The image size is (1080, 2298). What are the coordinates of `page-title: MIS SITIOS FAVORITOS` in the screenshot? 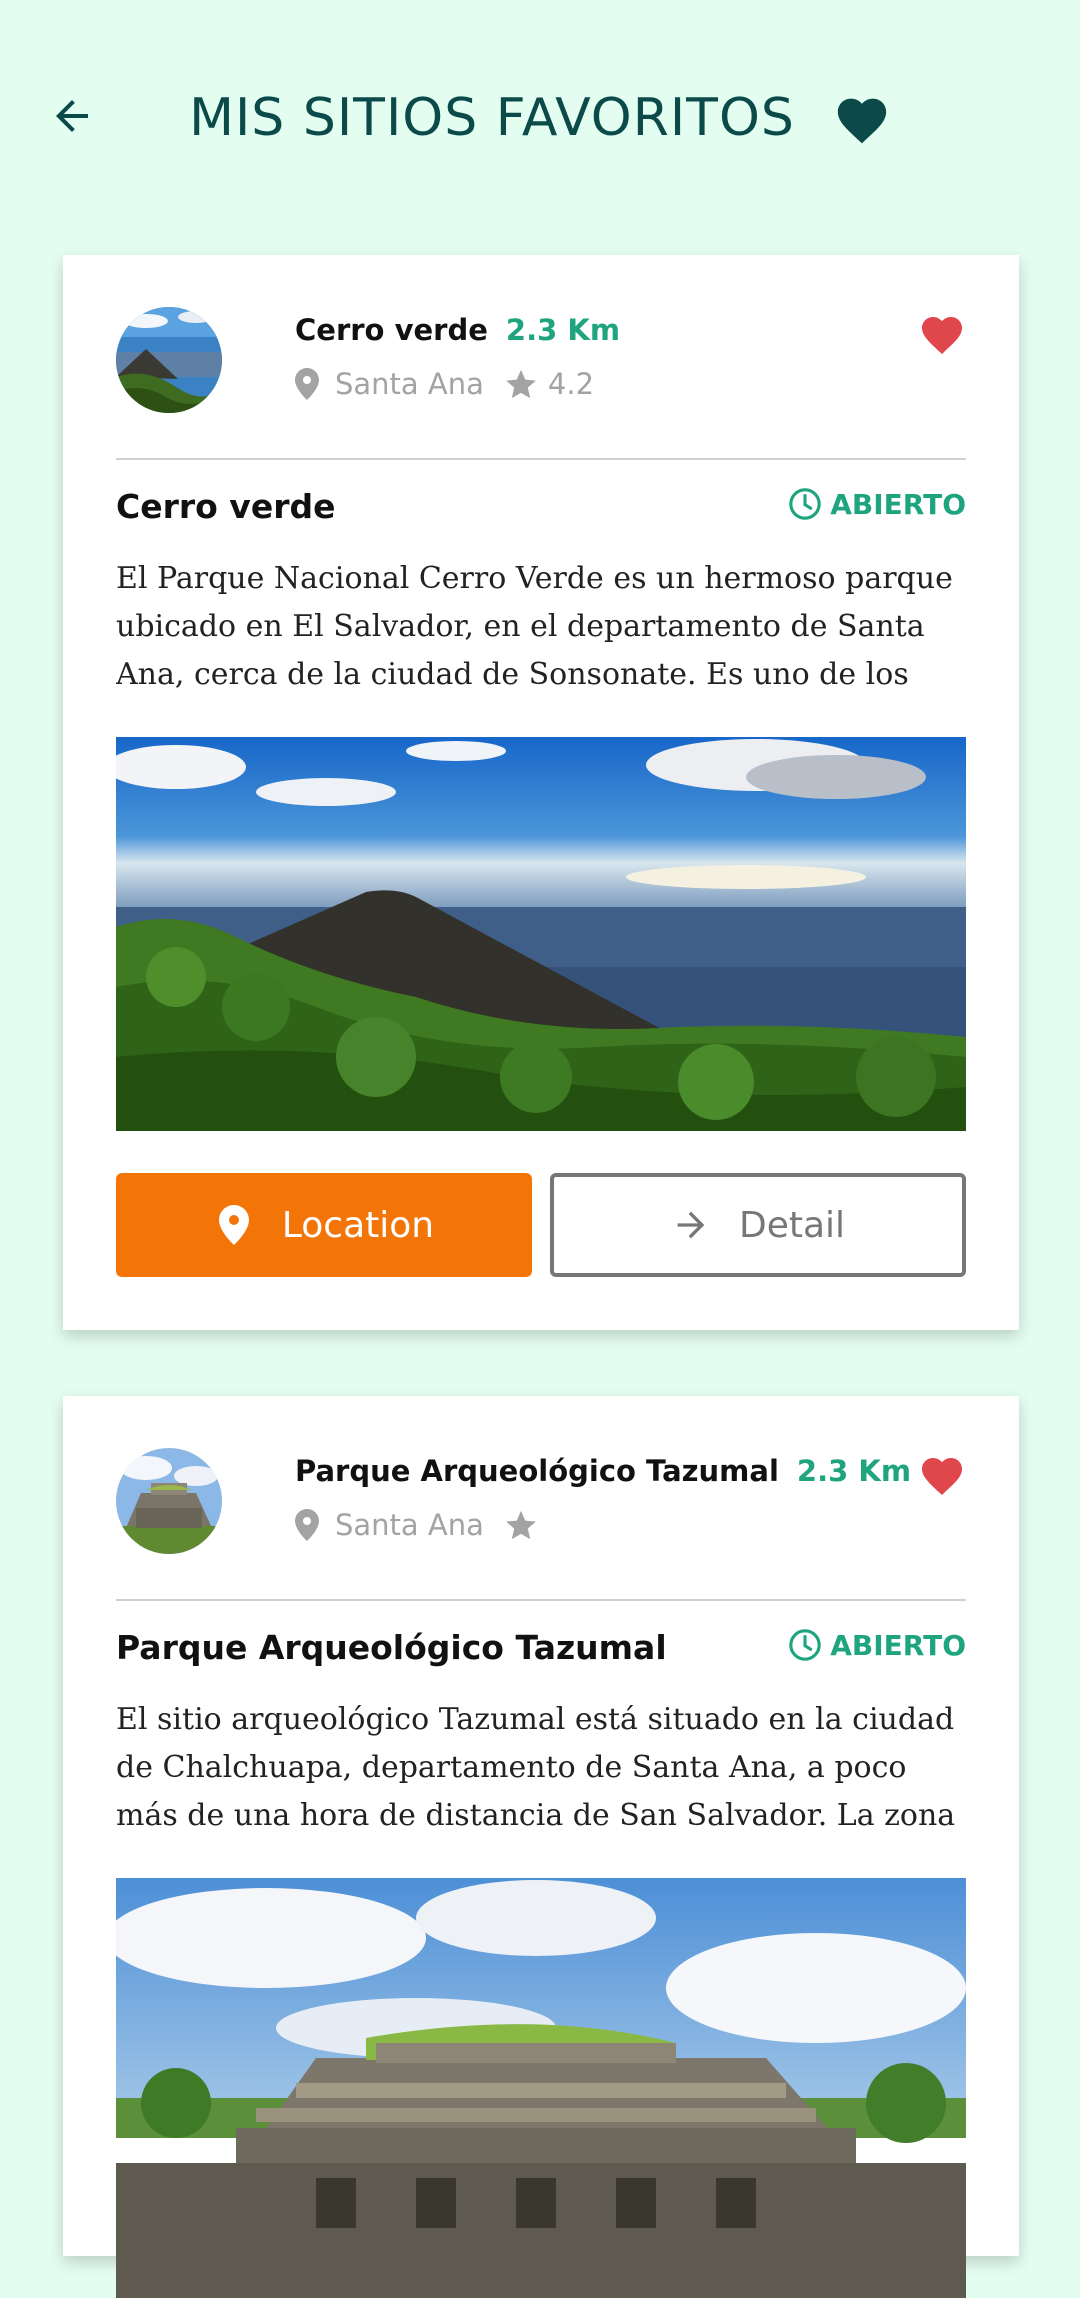 It's located at (540, 118).